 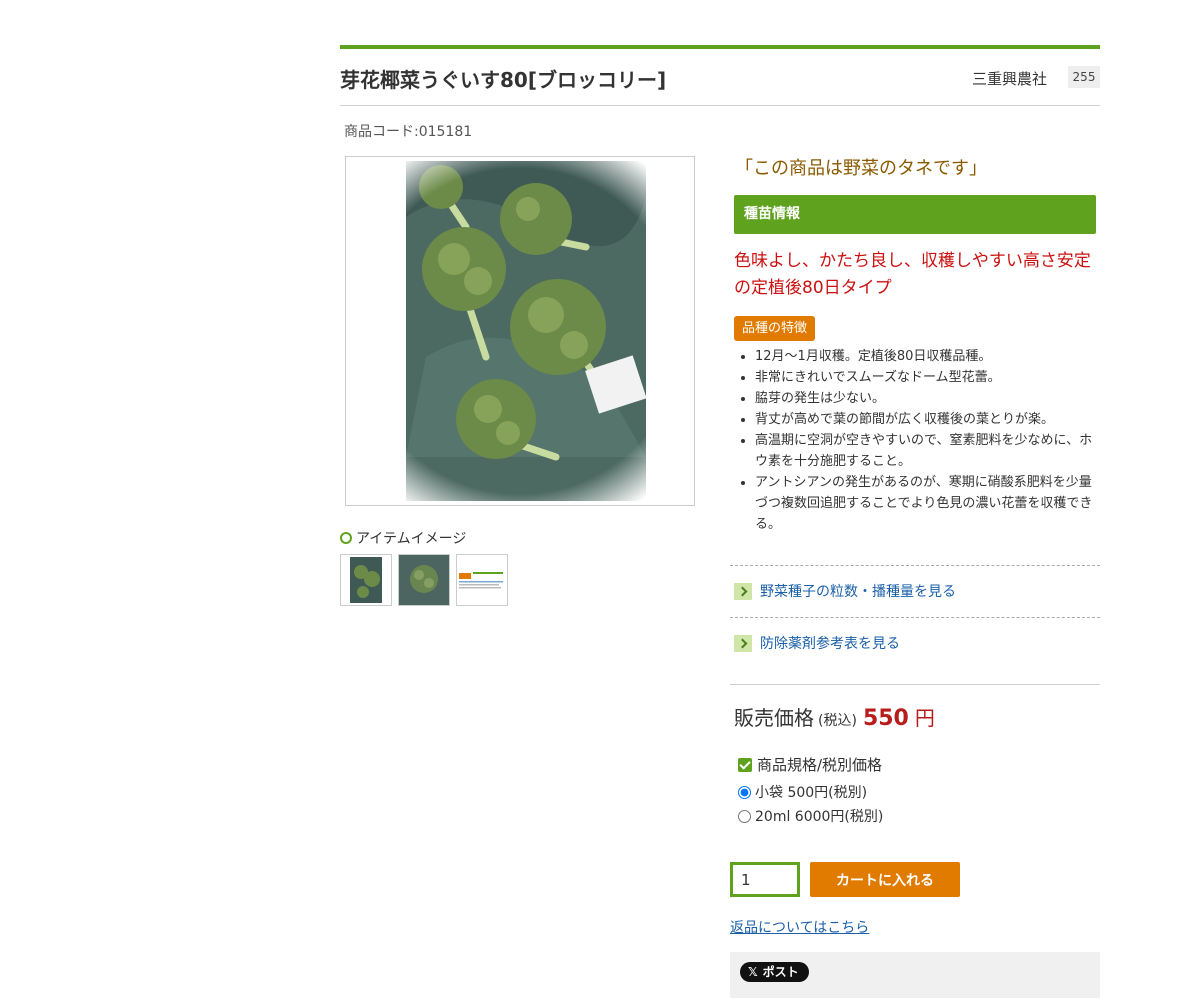 I want to click on x-post-label: ポスト, so click(x=780, y=972).